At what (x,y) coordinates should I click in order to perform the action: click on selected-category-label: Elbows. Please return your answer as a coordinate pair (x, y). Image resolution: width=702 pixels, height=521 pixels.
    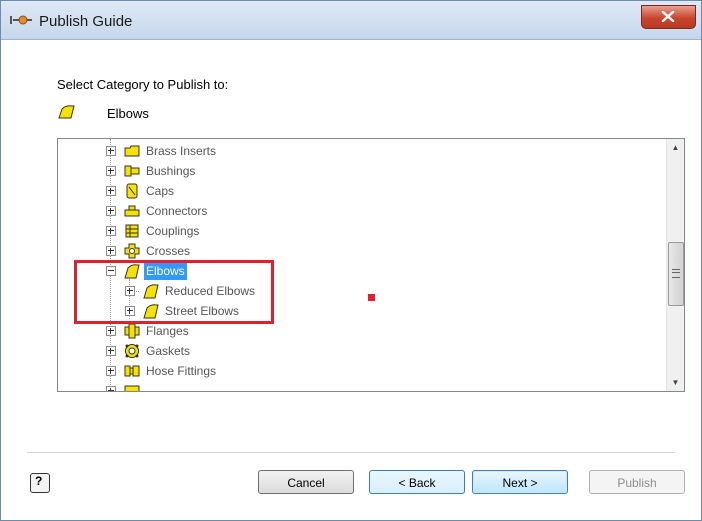
    Looking at the image, I should click on (128, 113).